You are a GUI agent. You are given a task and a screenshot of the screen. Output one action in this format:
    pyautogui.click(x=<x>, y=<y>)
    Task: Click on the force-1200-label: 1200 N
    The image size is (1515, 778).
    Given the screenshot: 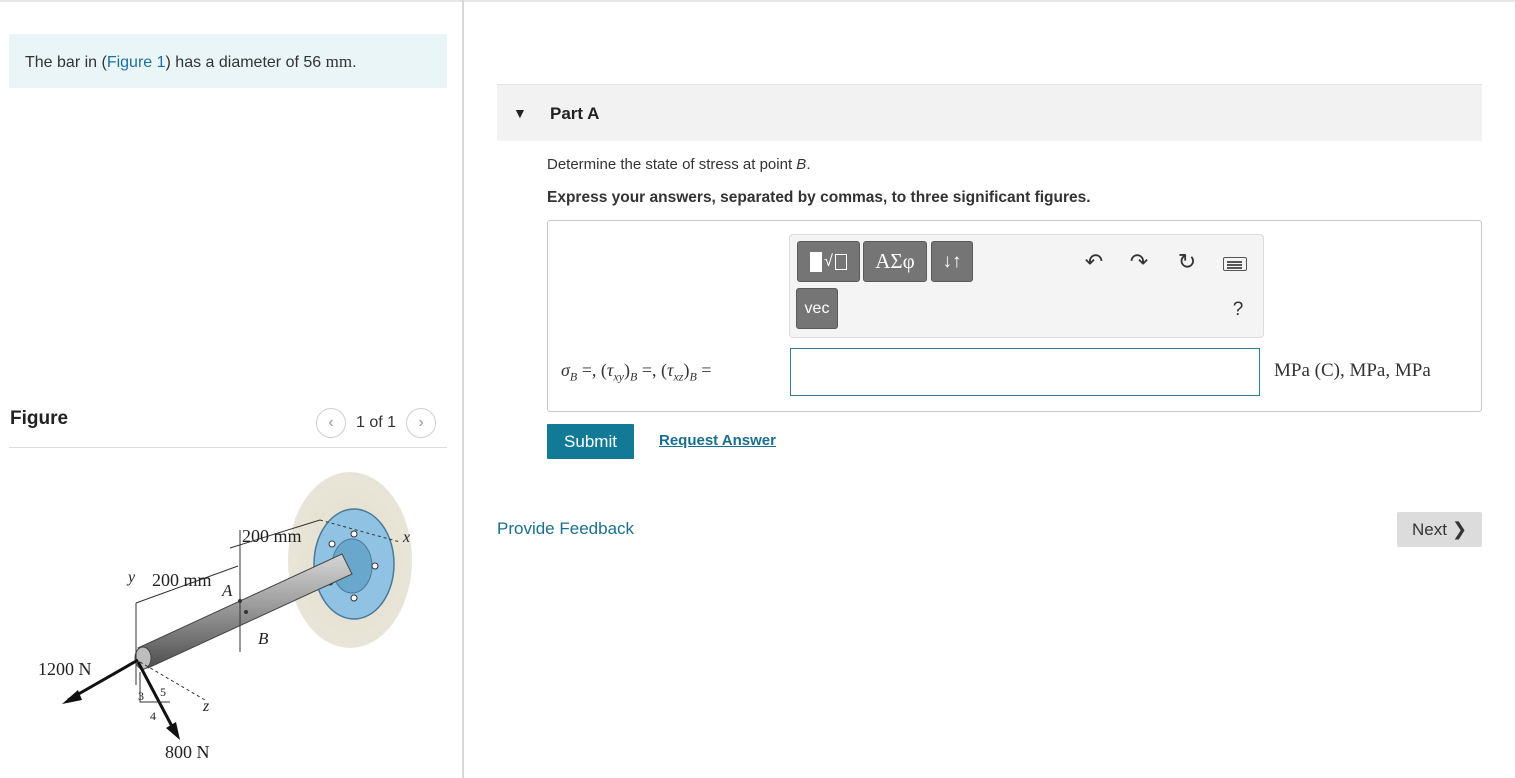 What is the action you would take?
    pyautogui.click(x=65, y=669)
    